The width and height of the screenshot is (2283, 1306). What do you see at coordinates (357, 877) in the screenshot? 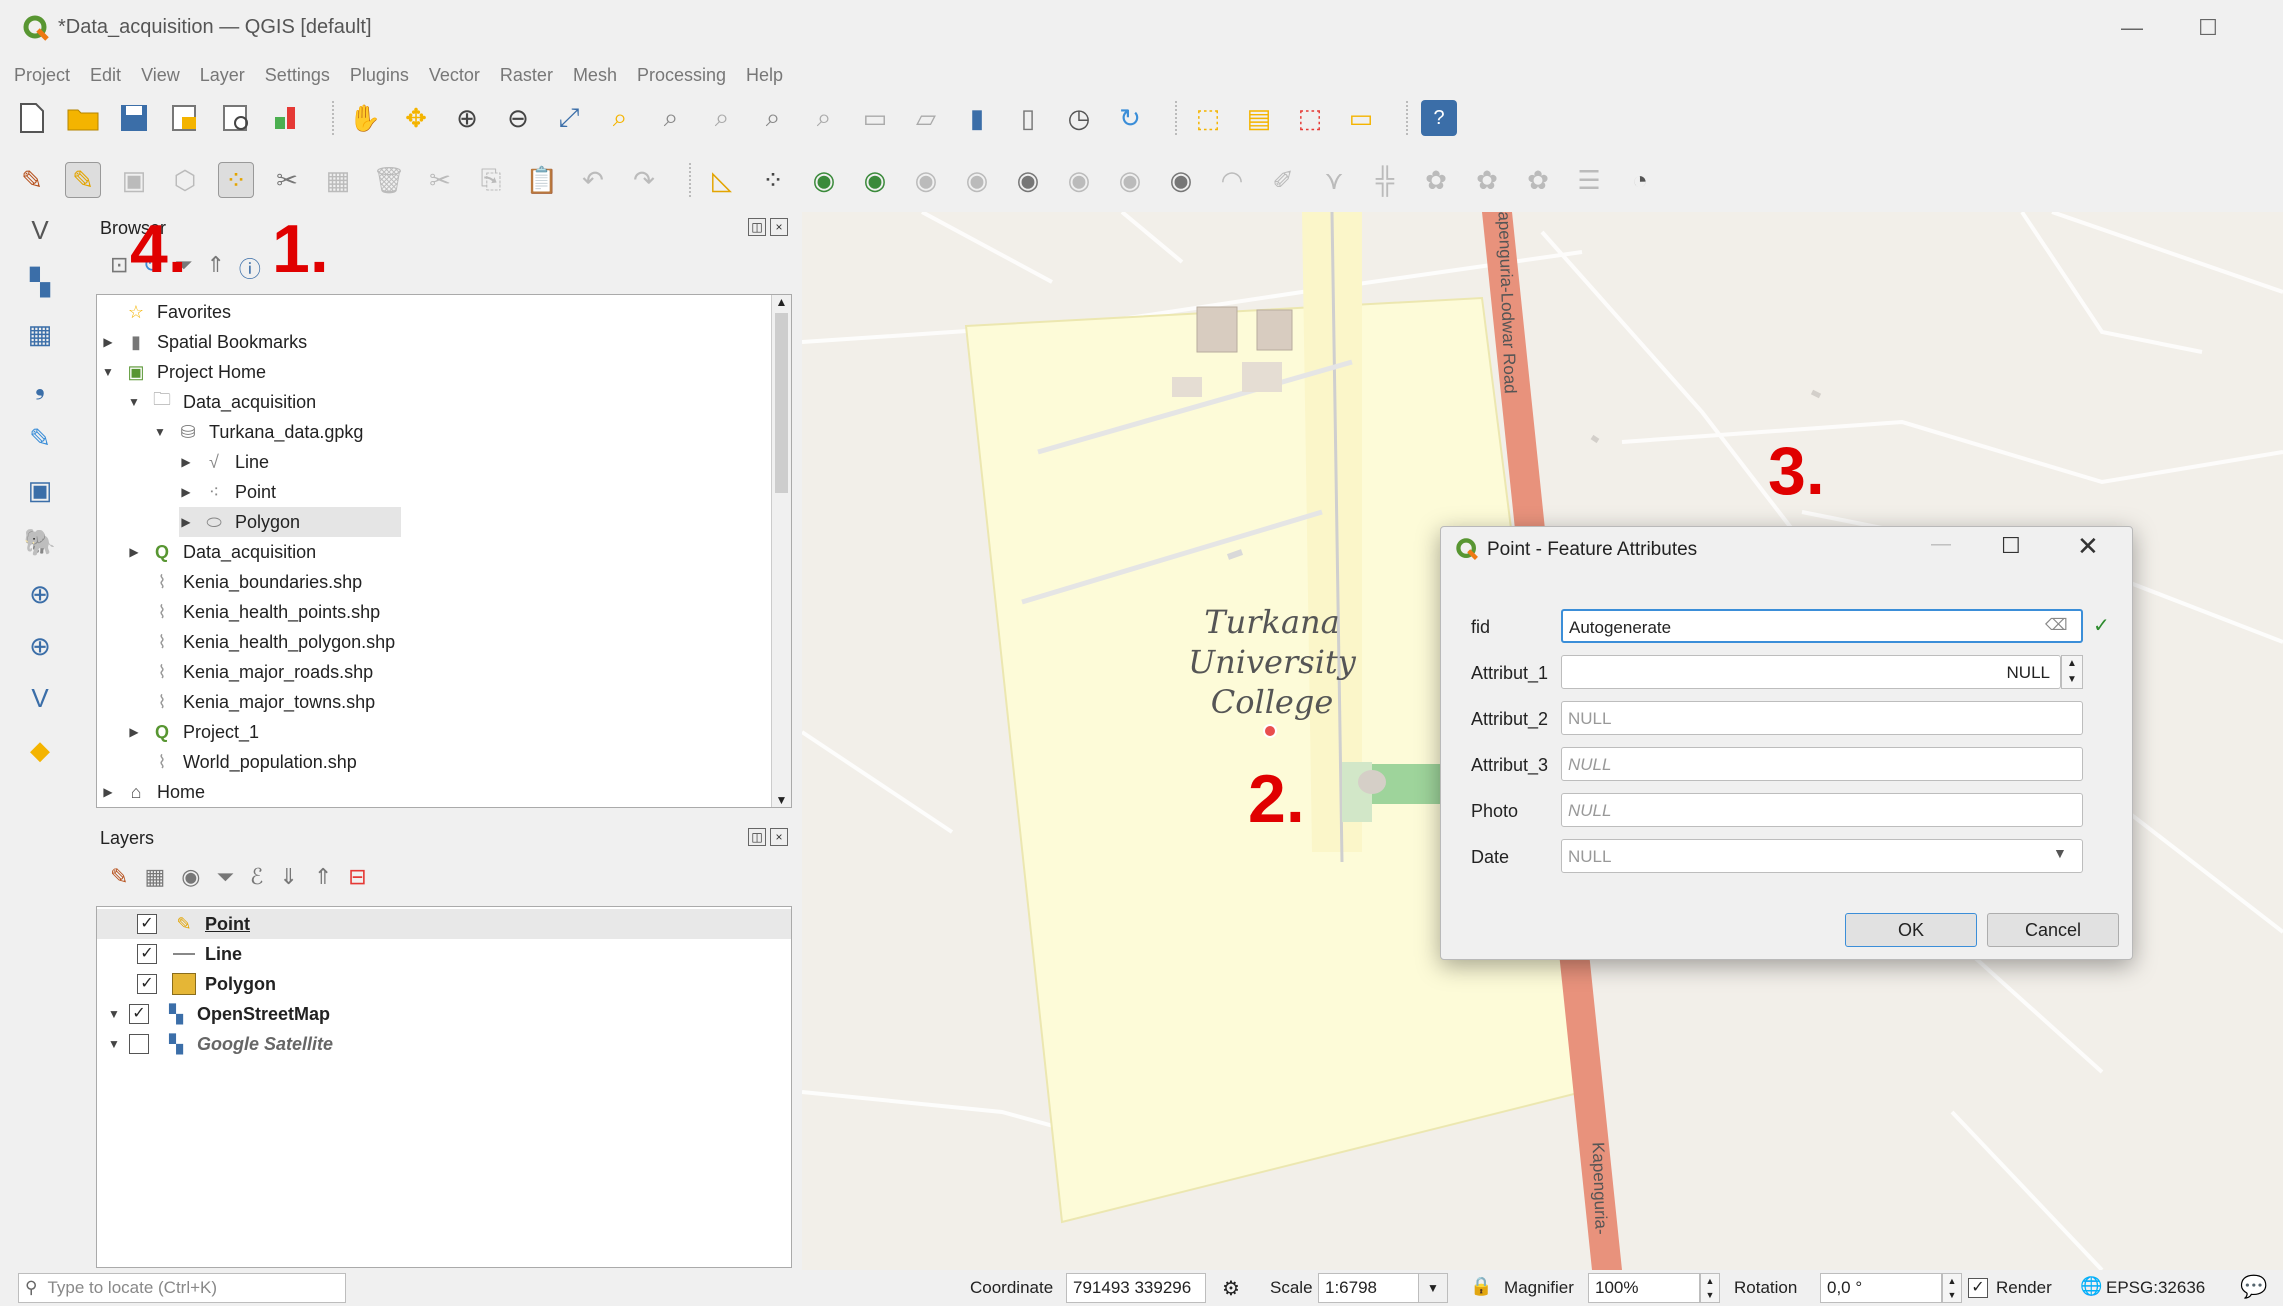
I see `remove-layer-icon: ⊟` at bounding box center [357, 877].